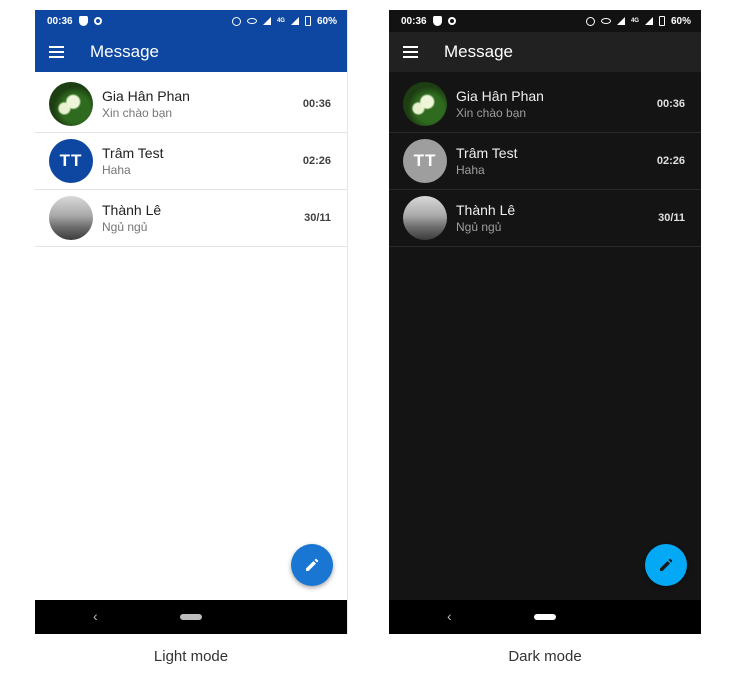  I want to click on caption-dark-mode: Dark mode, so click(545, 656).